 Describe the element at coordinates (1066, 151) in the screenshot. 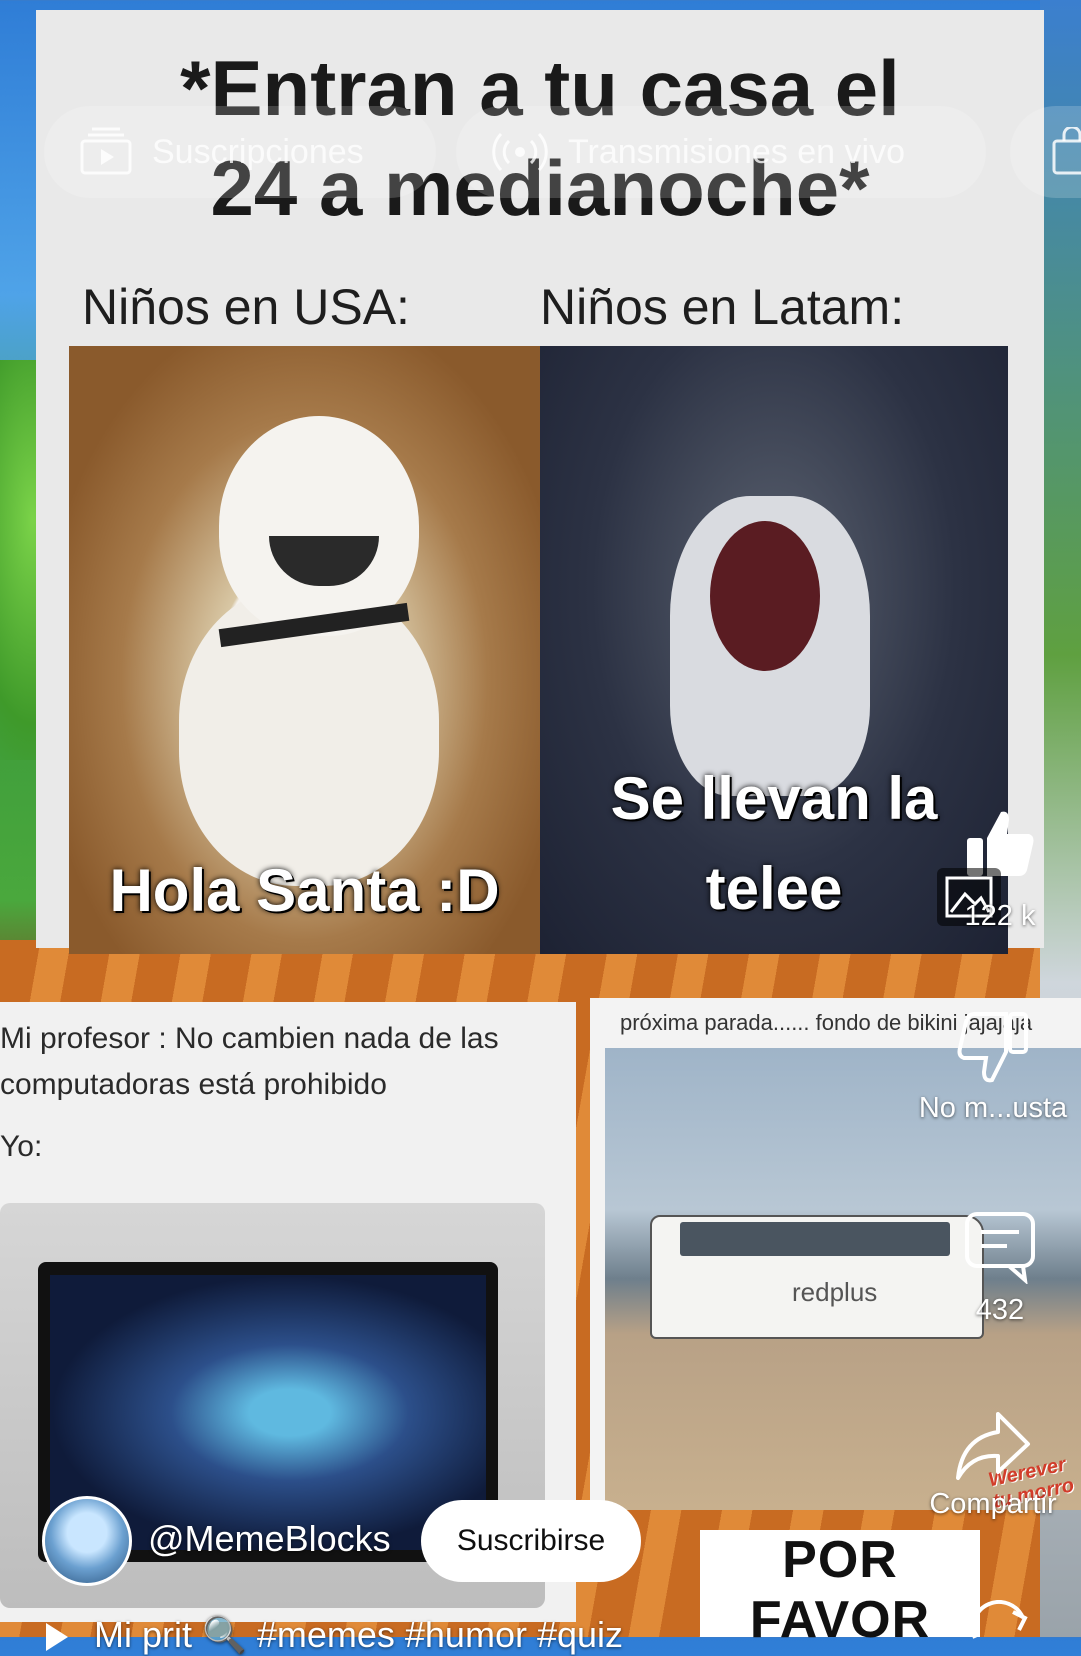

I see `shopping-bag-icon` at that location.